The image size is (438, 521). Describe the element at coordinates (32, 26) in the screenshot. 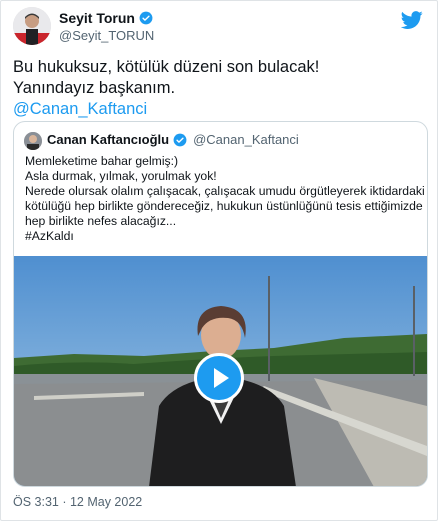

I see `author-avatar` at that location.